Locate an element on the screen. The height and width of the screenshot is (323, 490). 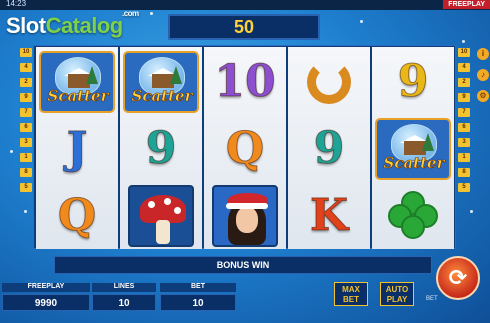
reel-3: 10 Q is located at coordinates (245, 148).